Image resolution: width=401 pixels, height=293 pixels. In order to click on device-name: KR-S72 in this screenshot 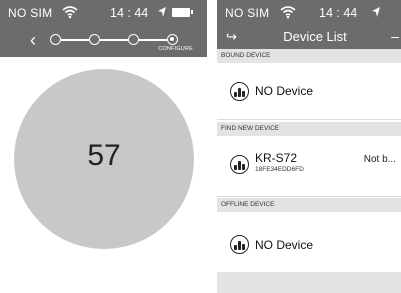, I will do `click(276, 158)`.